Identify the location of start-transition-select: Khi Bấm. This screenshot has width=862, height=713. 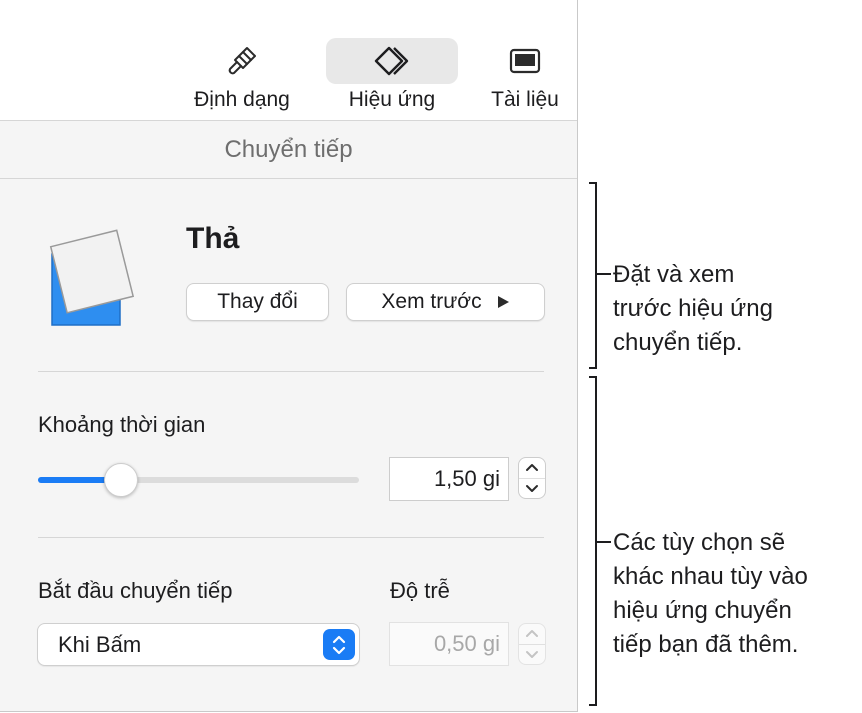
(198, 644).